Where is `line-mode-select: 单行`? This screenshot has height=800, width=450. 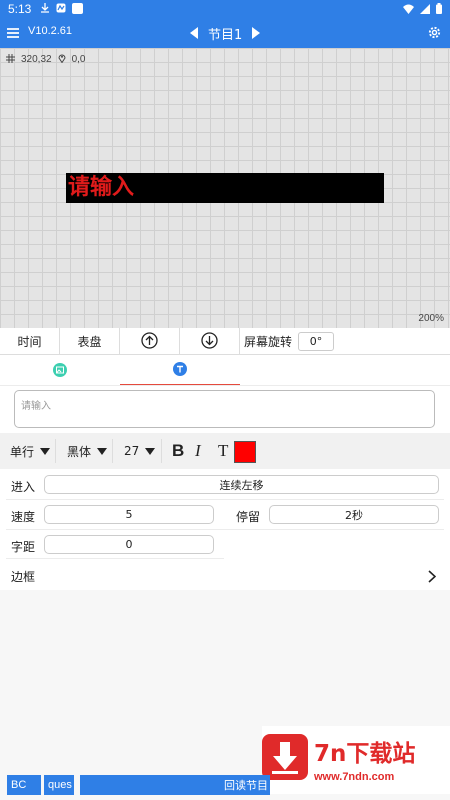
line-mode-select: 单行 is located at coordinates (28, 451).